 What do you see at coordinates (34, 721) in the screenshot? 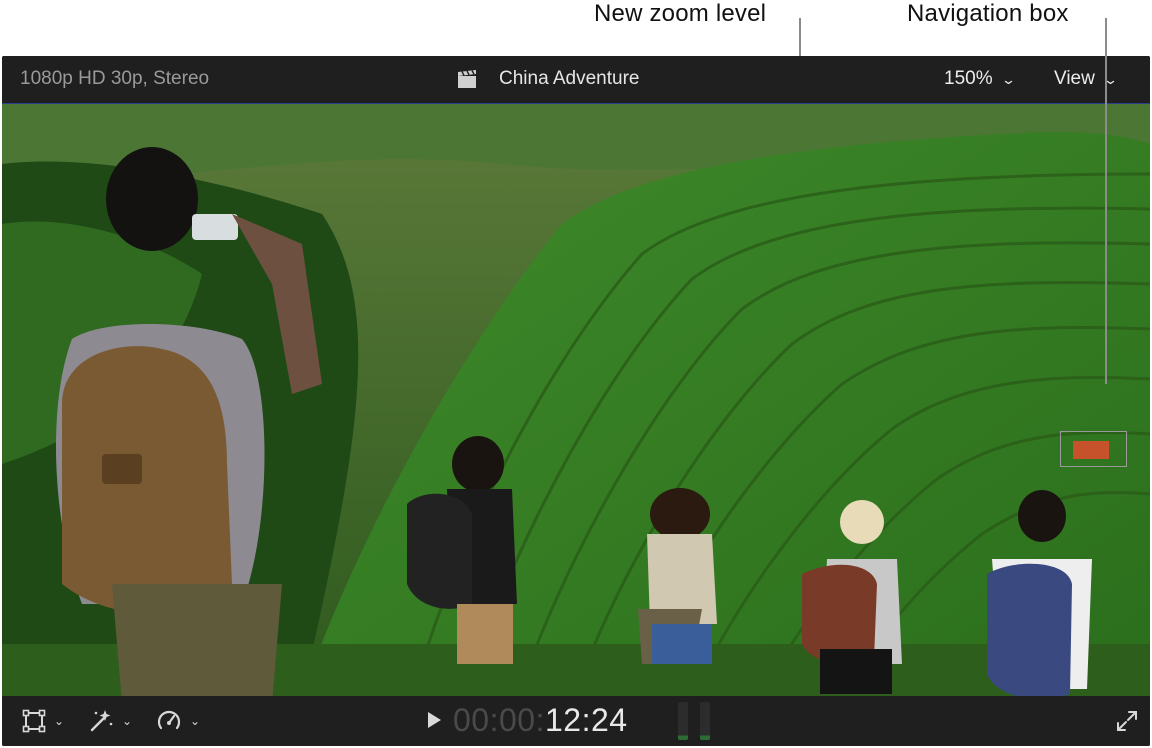
I see `transform-icon` at bounding box center [34, 721].